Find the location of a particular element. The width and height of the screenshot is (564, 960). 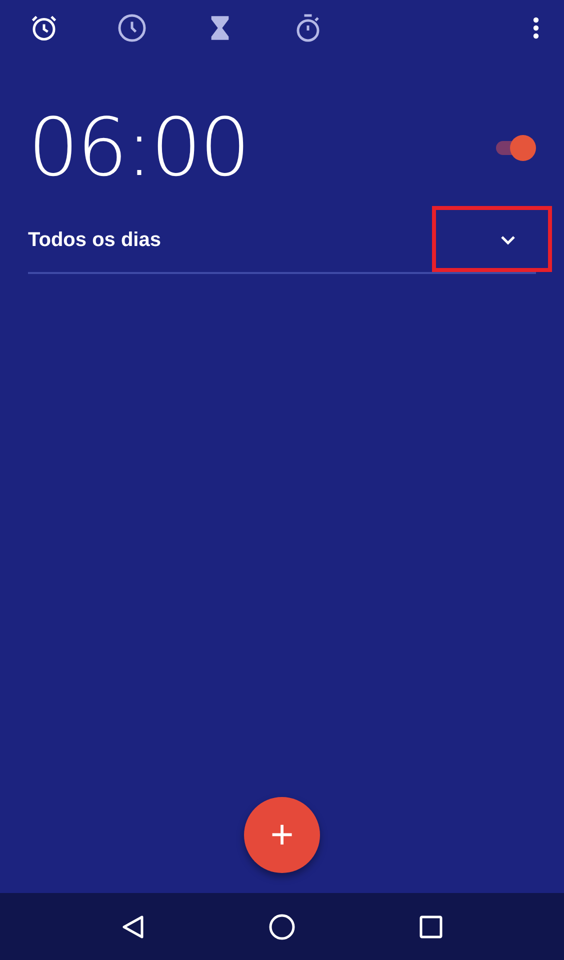

back-icon is located at coordinates (133, 927).